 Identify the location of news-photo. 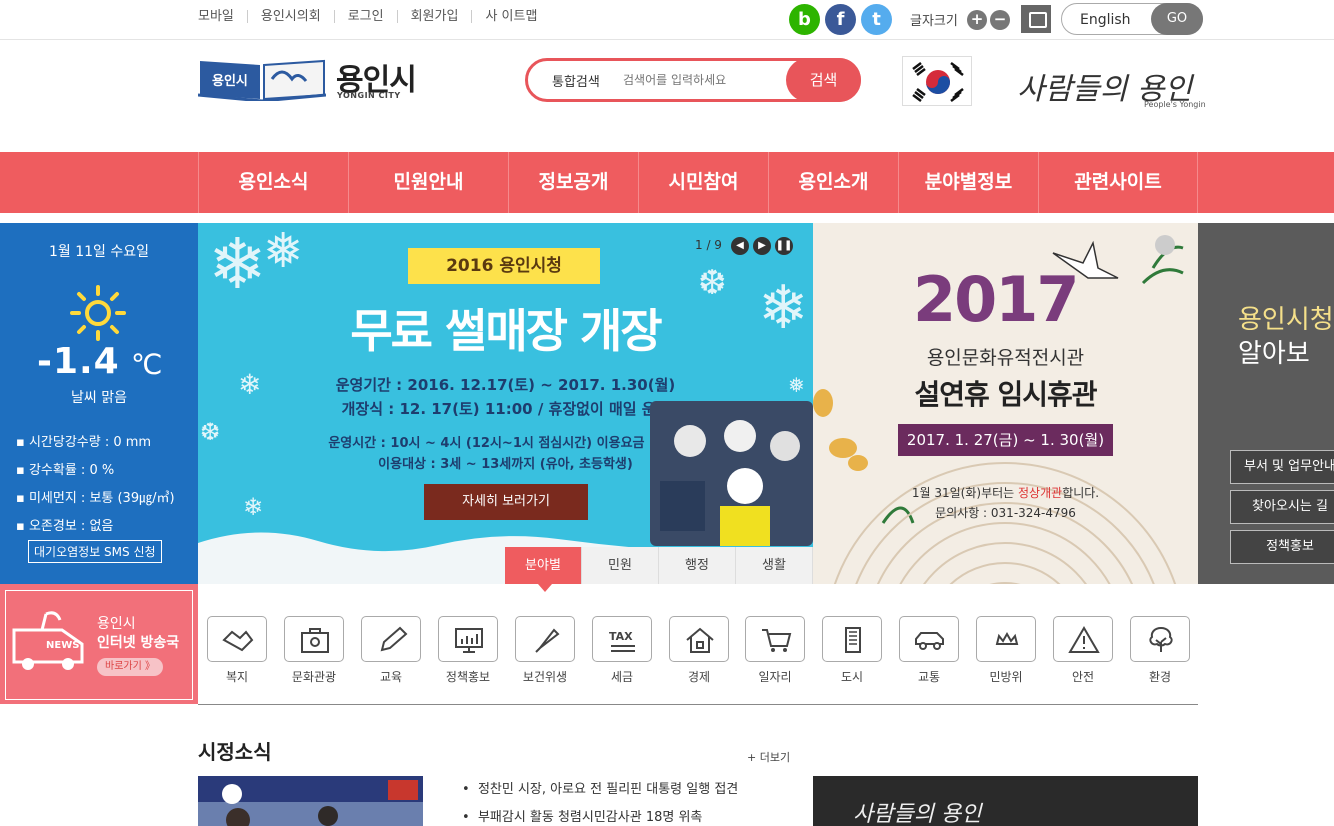
(310, 801).